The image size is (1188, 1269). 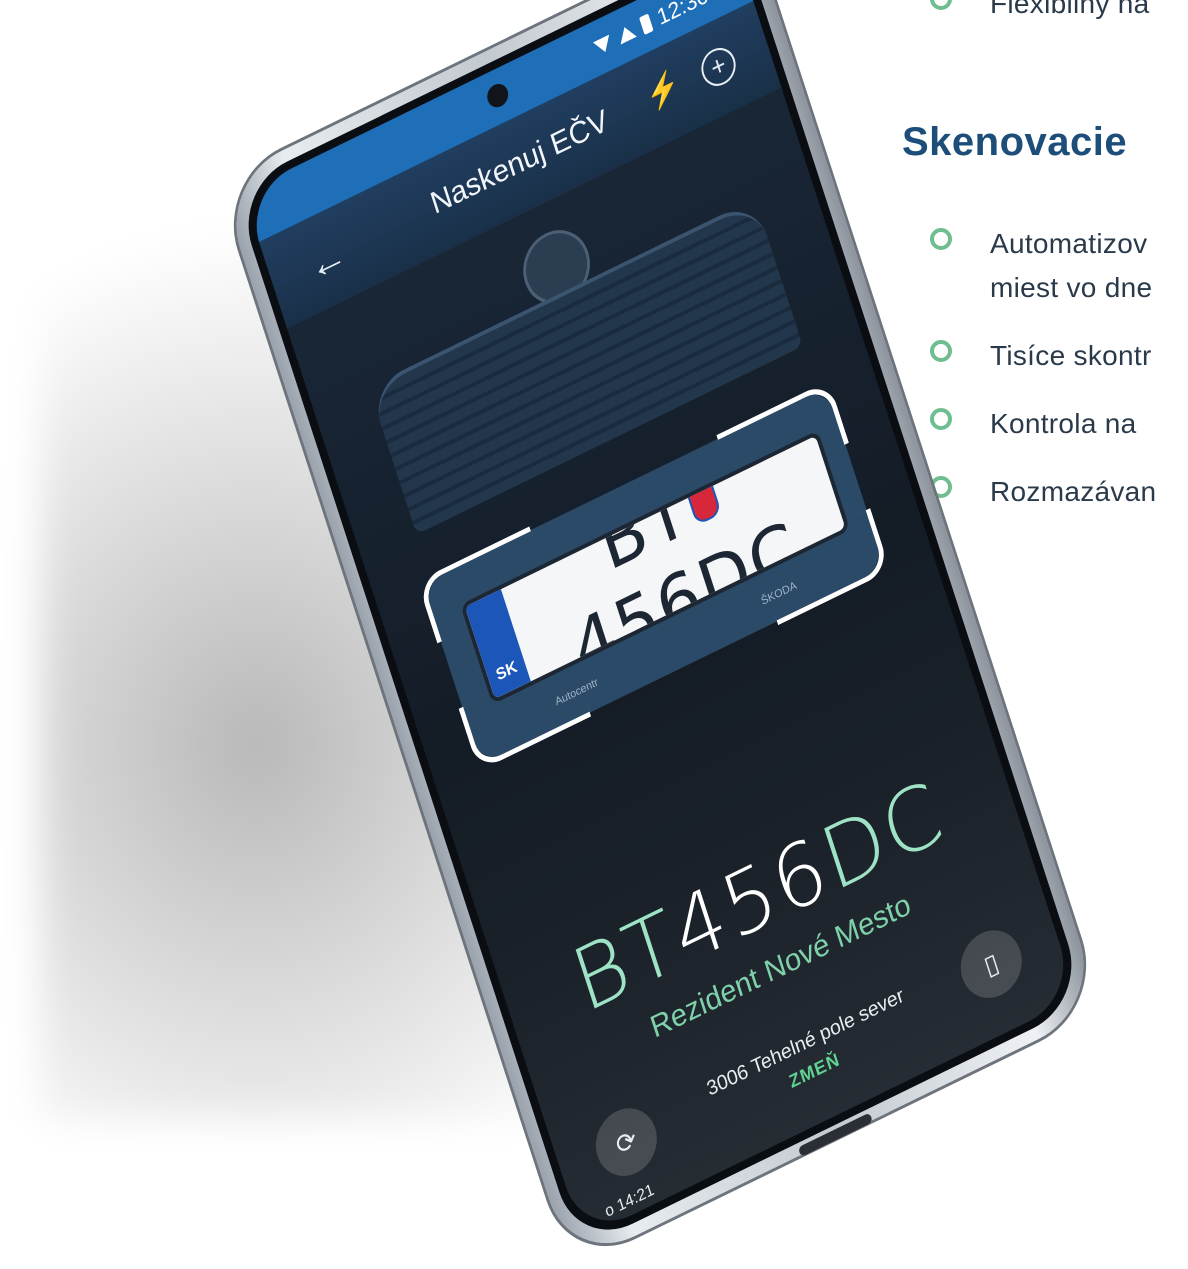 I want to click on bullet-blur: Rozmazávan, so click(x=1043, y=492).